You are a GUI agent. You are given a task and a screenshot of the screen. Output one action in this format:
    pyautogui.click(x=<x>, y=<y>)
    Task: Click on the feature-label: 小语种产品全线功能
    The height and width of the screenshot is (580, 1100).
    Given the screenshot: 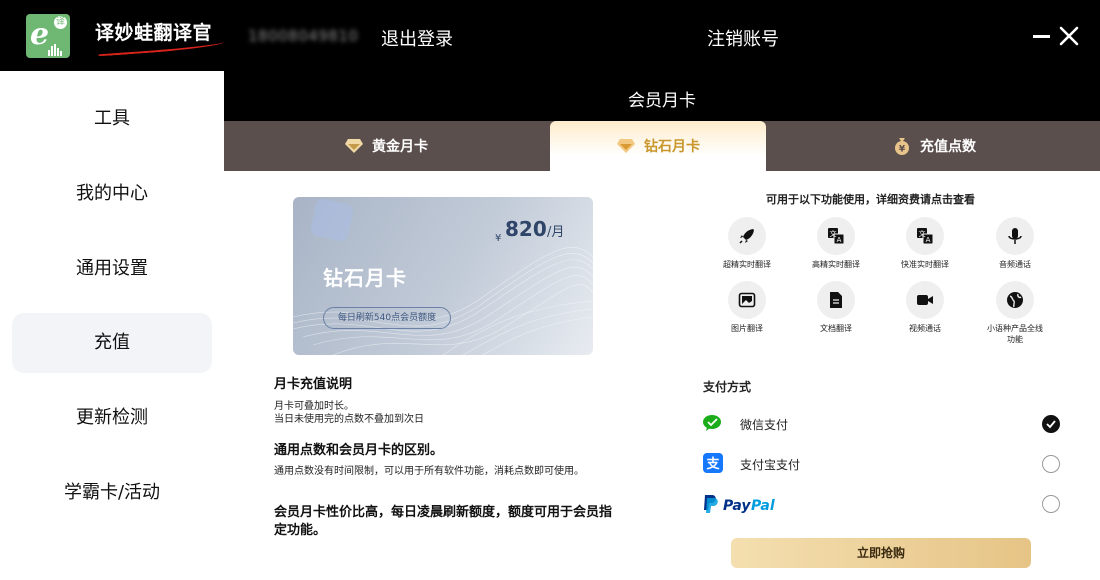 What is the action you would take?
    pyautogui.click(x=1015, y=334)
    